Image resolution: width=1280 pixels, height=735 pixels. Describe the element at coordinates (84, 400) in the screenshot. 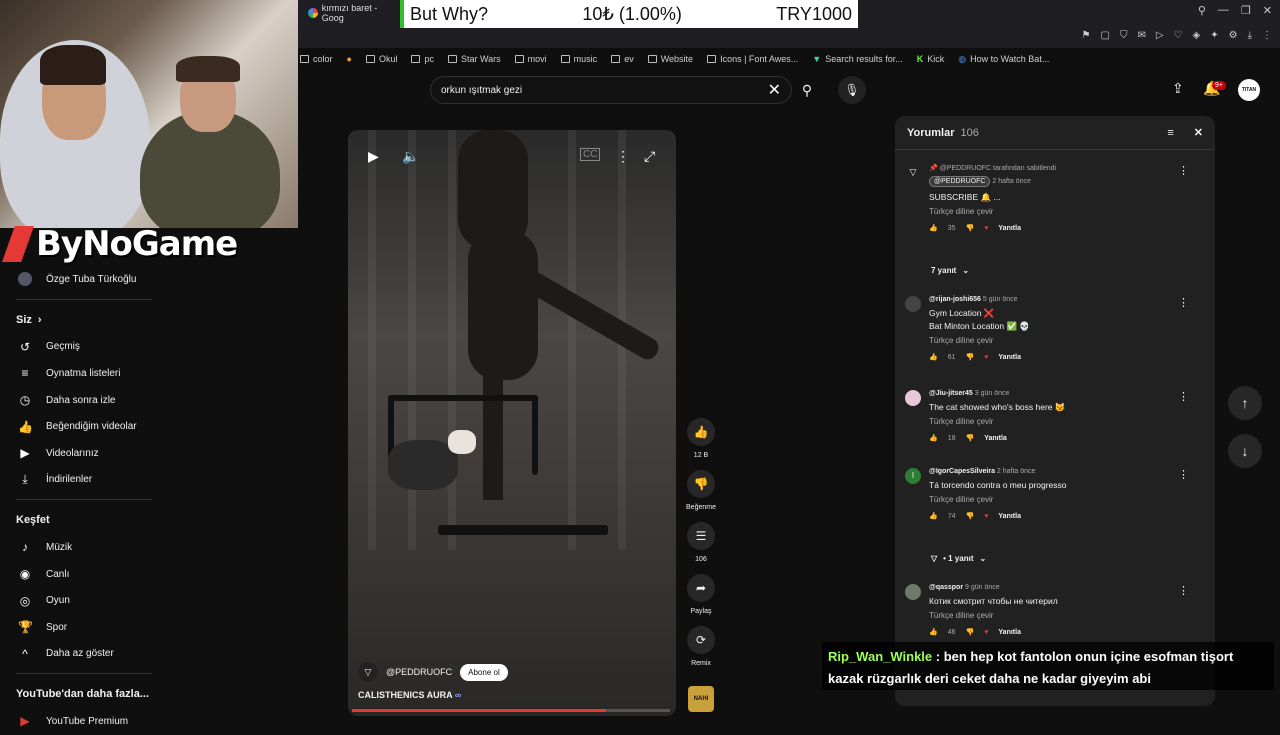

I see `sidebar-item-watch-later: ◷ Daha sonra izle` at that location.